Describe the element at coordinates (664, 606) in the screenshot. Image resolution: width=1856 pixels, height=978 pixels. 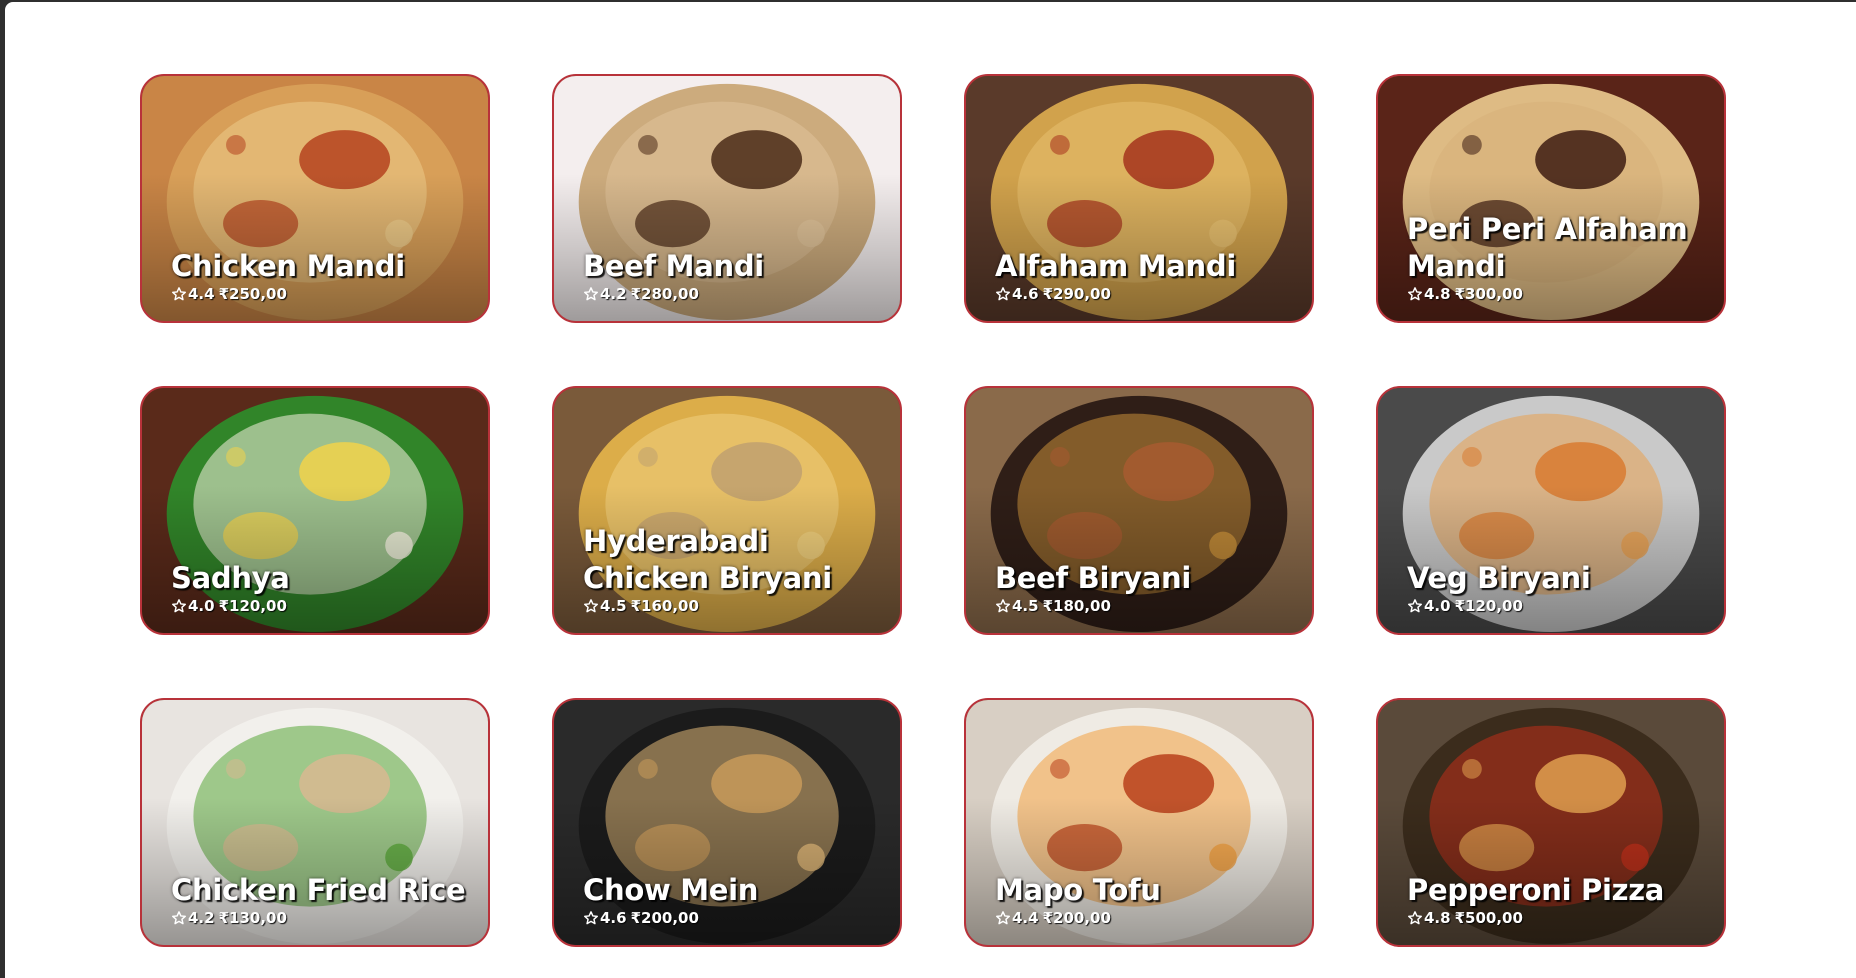
I see `dish-price: ₹160,00` at that location.